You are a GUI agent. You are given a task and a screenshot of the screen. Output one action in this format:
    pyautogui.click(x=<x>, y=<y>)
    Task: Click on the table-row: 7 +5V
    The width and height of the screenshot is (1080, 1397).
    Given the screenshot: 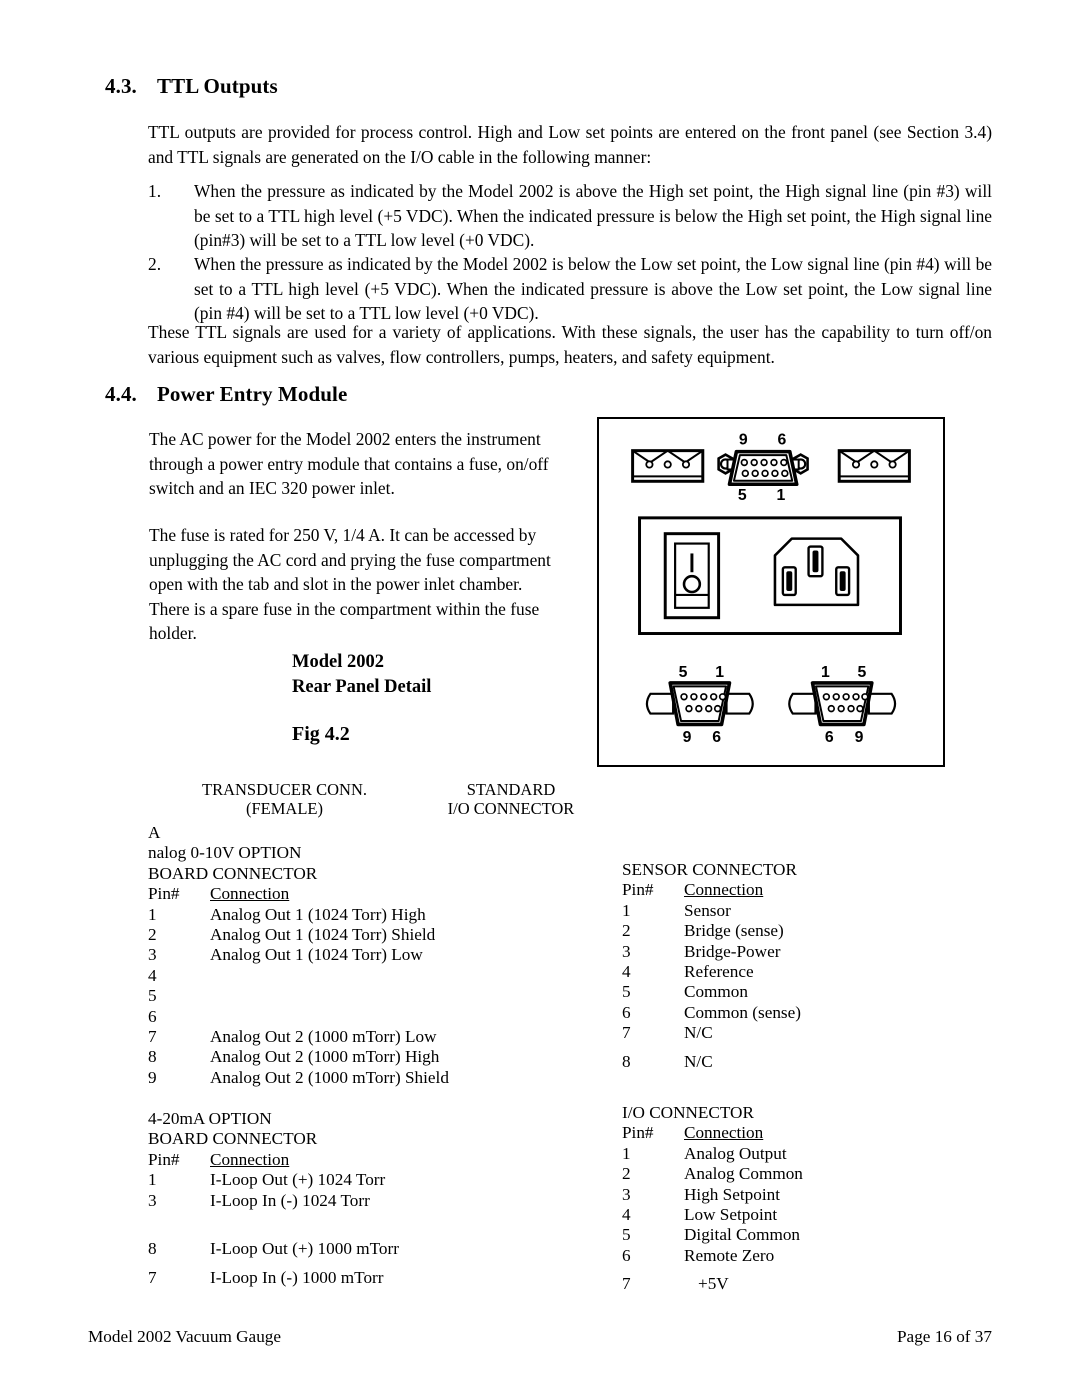 What is the action you would take?
    pyautogui.click(x=797, y=1284)
    